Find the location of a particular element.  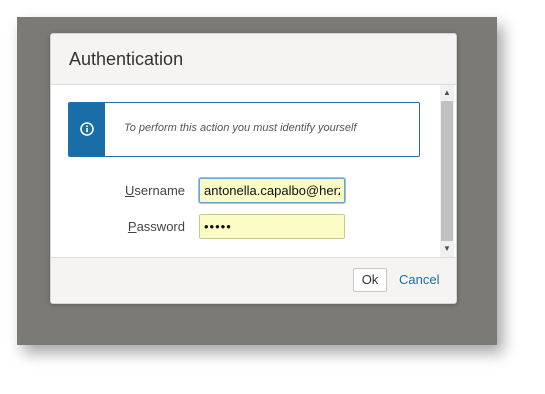

cancel-link: Cancel is located at coordinates (419, 279).